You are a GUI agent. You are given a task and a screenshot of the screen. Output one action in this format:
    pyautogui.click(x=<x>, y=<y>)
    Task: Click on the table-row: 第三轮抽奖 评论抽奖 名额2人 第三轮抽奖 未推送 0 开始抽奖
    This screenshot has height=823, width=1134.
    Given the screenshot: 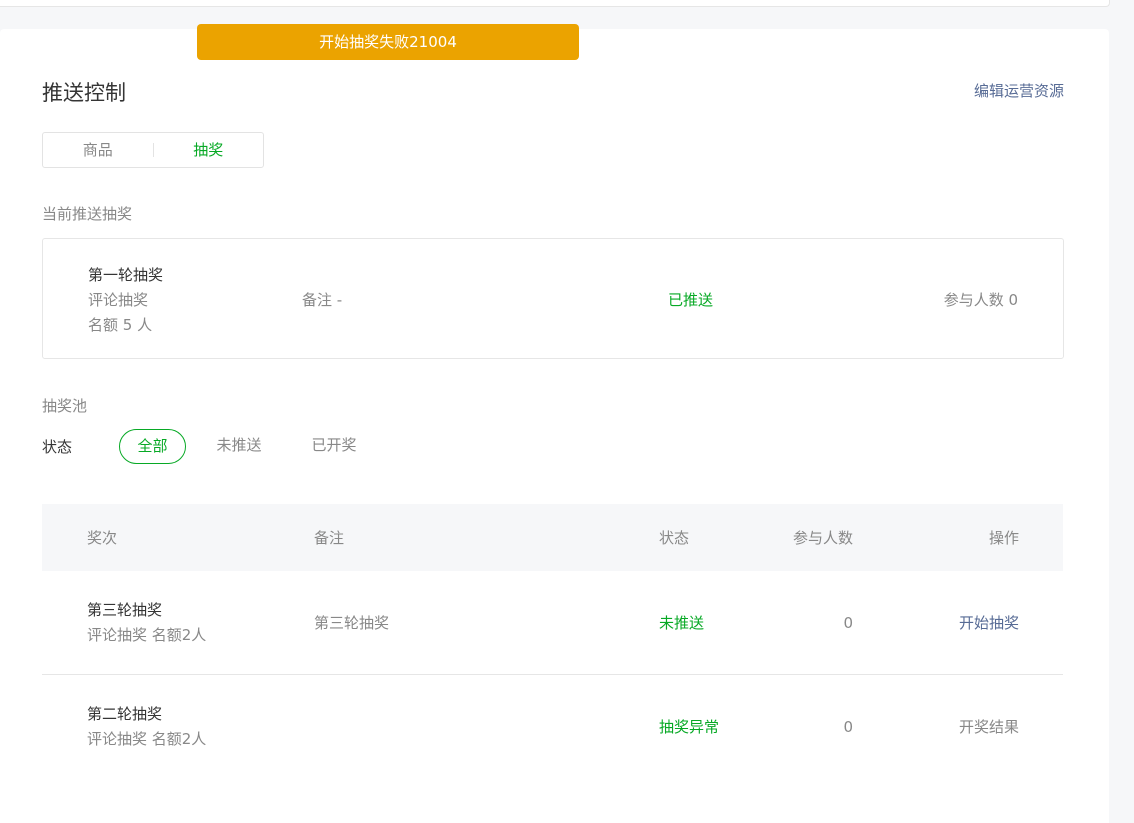 What is the action you would take?
    pyautogui.click(x=552, y=623)
    